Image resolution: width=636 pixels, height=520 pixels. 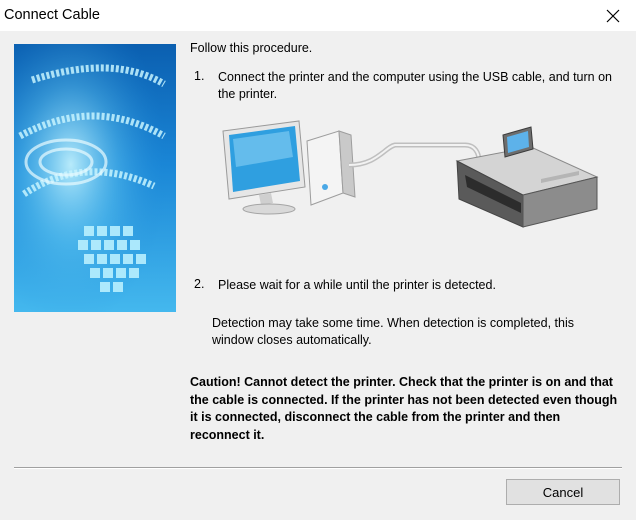 I want to click on cancel-button: Cancel, so click(x=563, y=492).